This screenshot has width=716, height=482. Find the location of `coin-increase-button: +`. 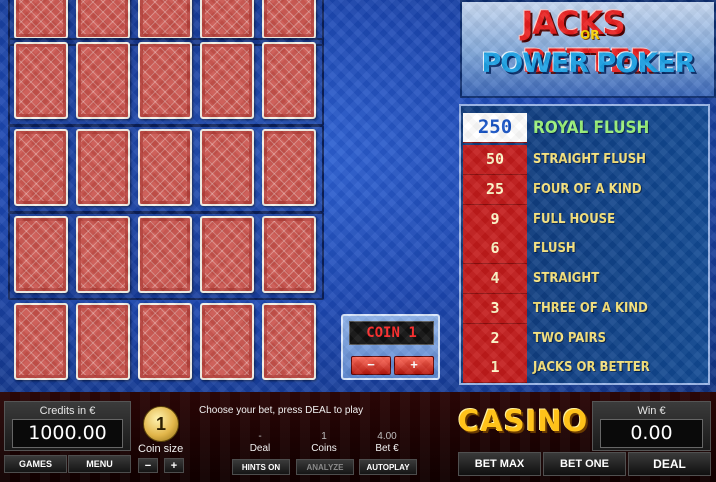

coin-increase-button: + is located at coordinates (414, 365).